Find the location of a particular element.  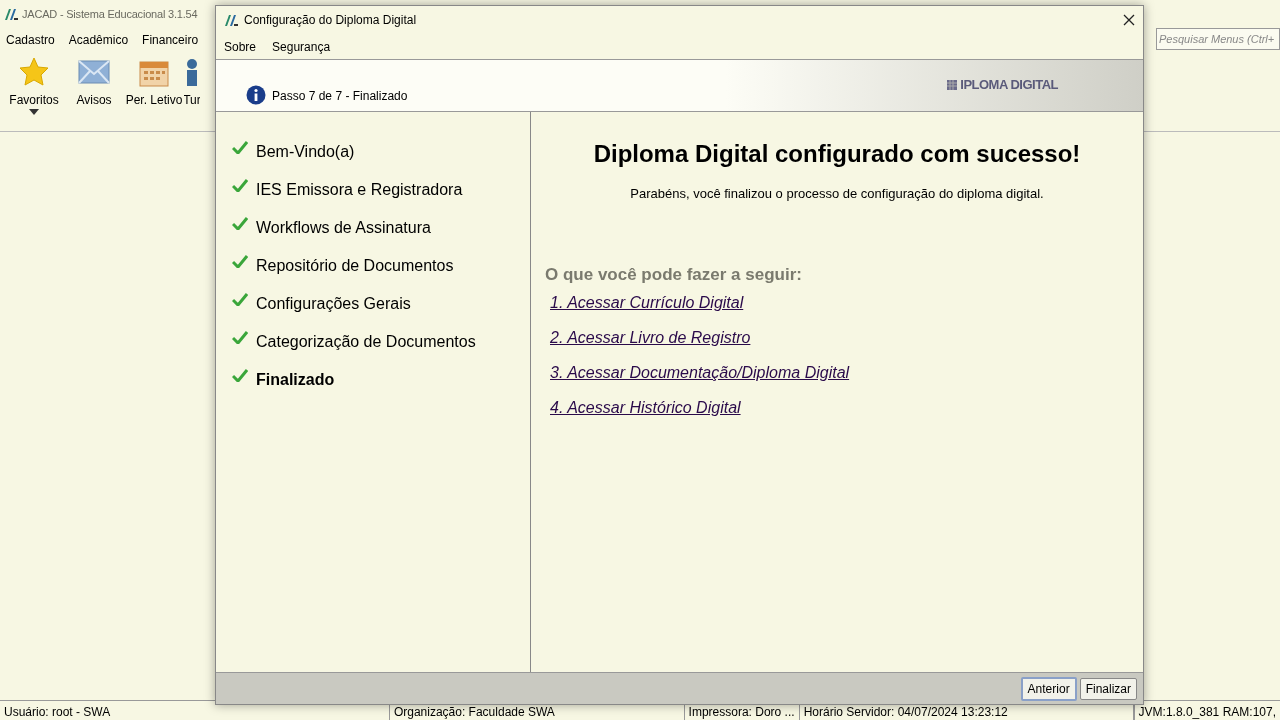

step-item: Categorização de Documentos is located at coordinates (373, 349).